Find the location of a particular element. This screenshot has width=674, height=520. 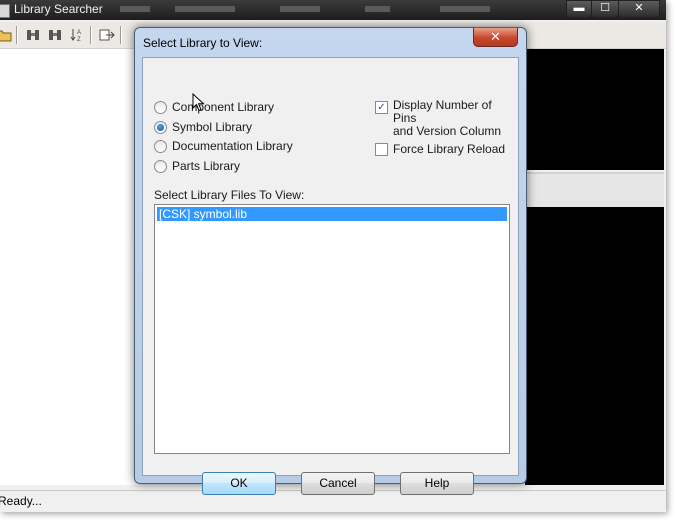

ok-button: OK is located at coordinates (239, 483).